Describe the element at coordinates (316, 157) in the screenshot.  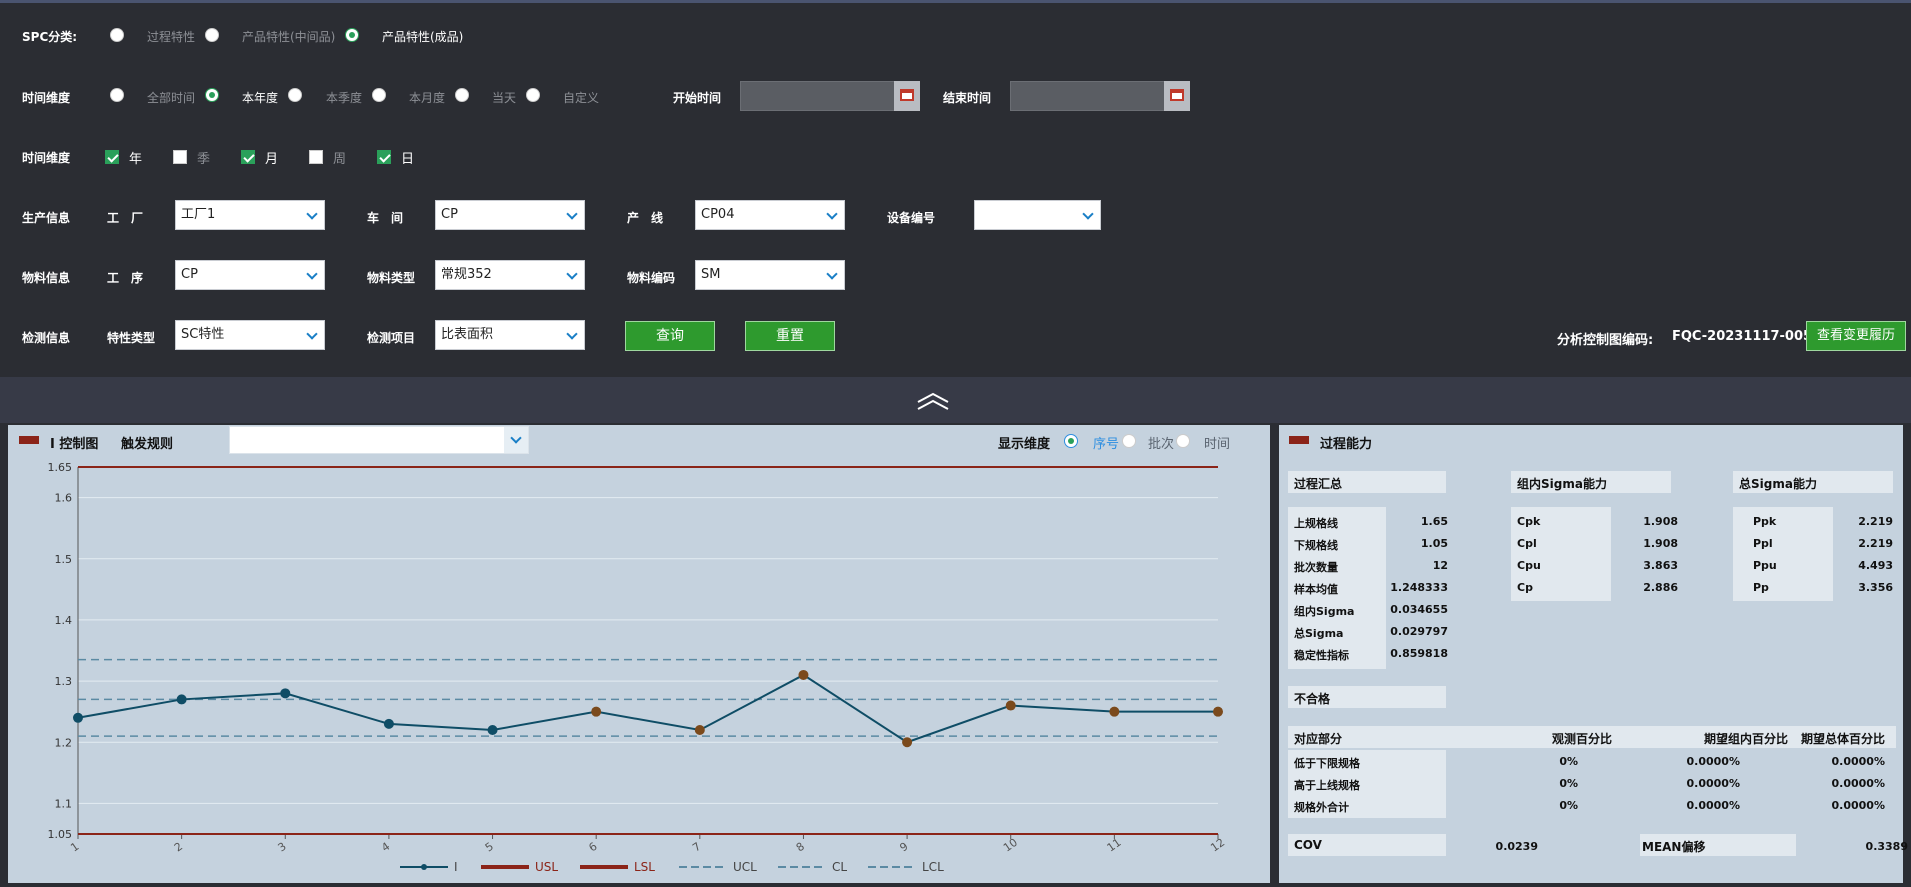
I see `checkbox-week` at that location.